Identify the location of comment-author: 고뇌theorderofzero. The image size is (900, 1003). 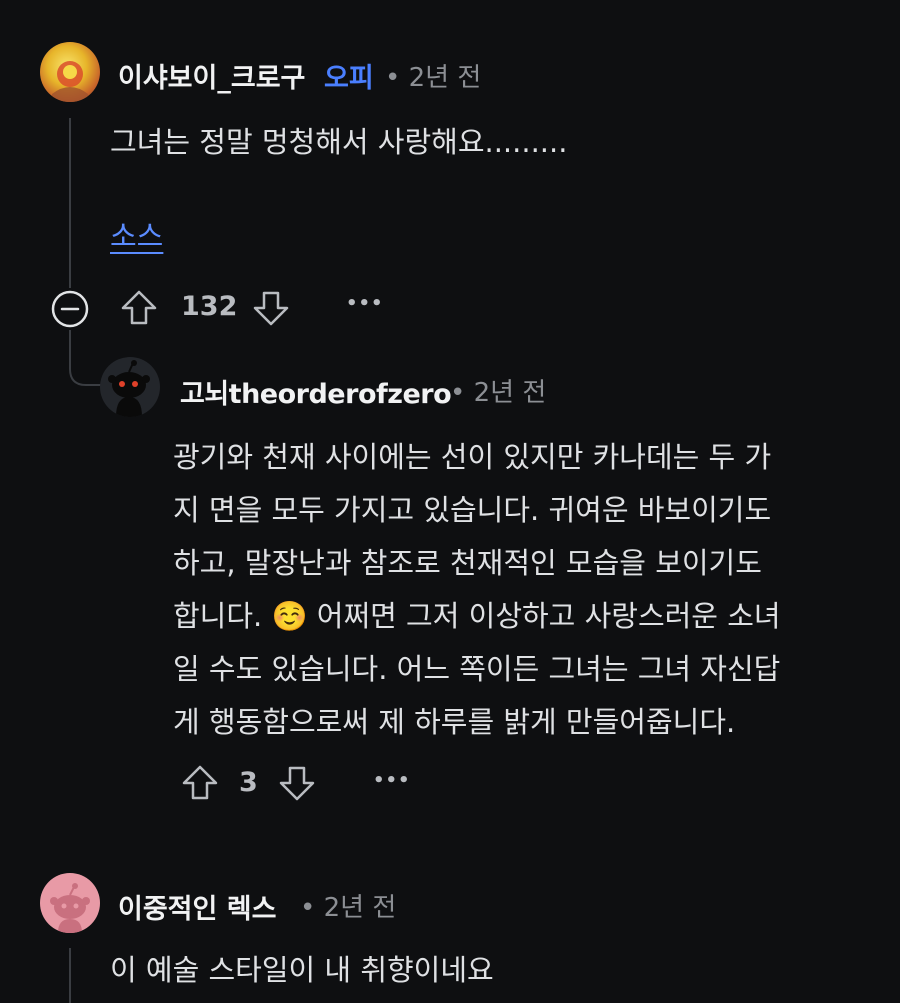
(316, 391).